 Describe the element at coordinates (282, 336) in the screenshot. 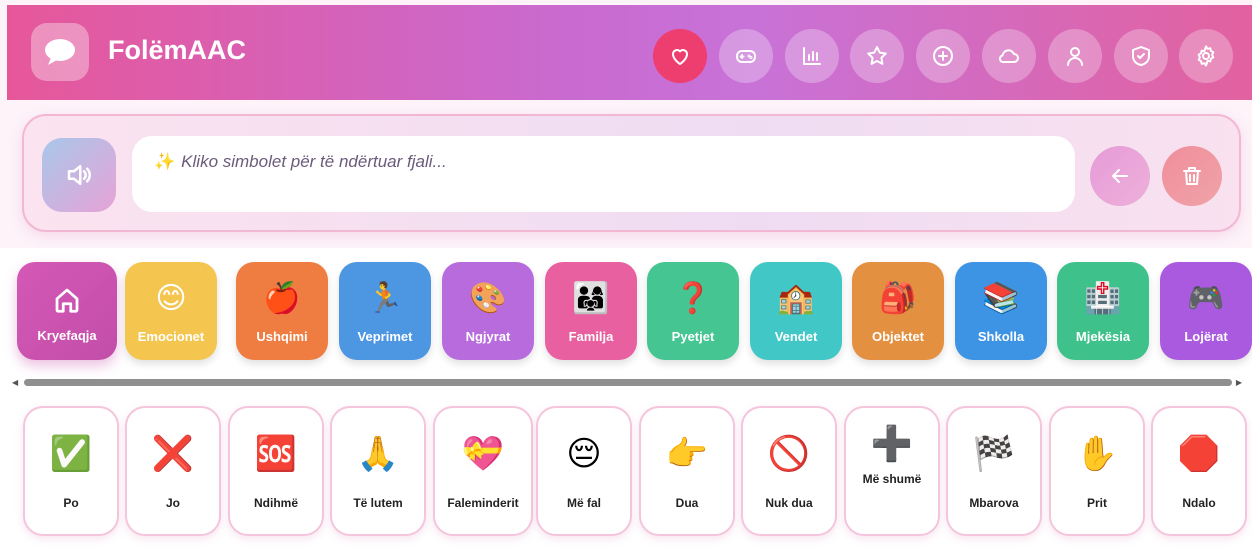

I see `category-label: Ushqimi` at that location.